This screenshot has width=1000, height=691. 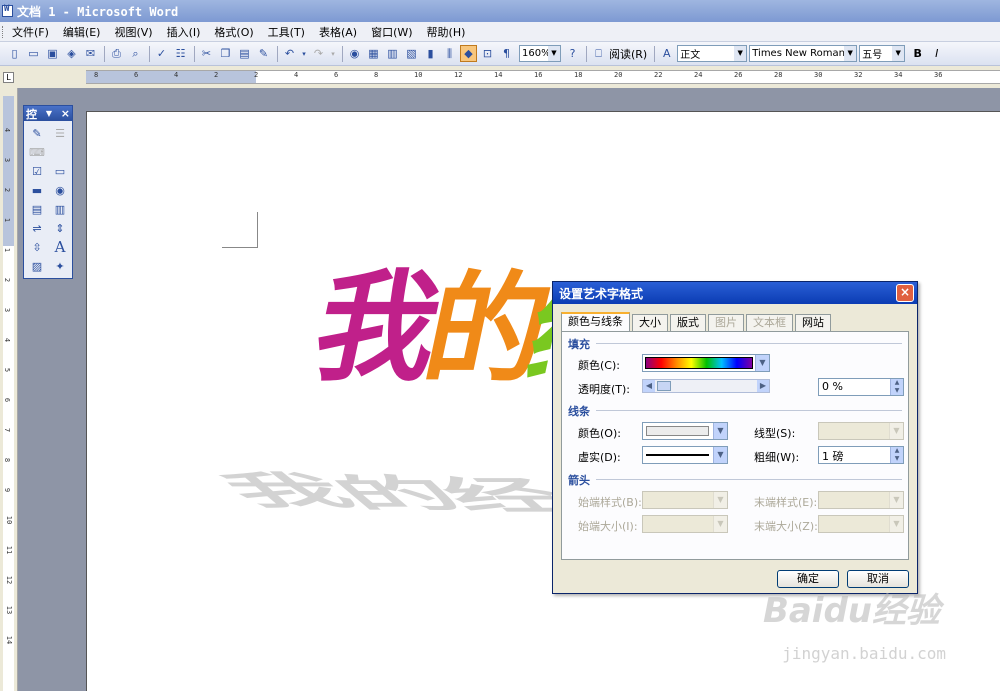 I want to click on more-controls-icon: ✦, so click(x=60, y=266).